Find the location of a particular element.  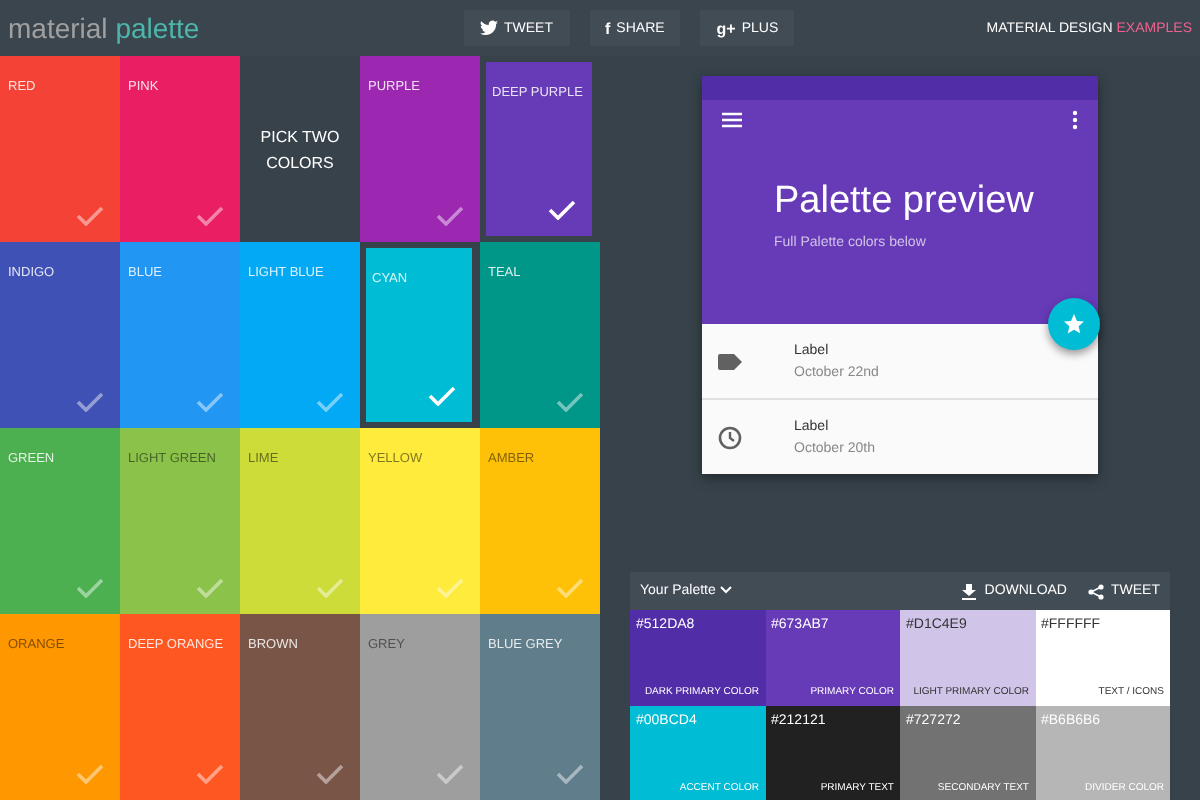

logo-text-accent: palette is located at coordinates (157, 28).